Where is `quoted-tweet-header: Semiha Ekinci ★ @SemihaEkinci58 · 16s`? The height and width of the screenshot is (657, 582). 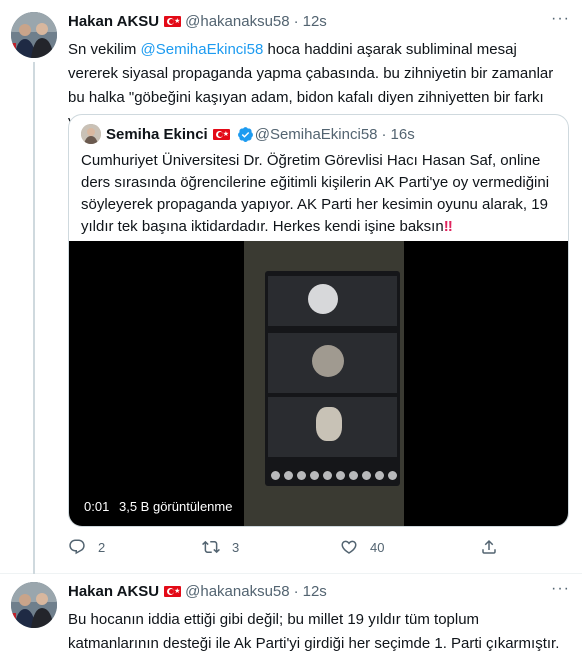 quoted-tweet-header: Semiha Ekinci ★ @SemihaEkinci58 · 16s is located at coordinates (248, 134).